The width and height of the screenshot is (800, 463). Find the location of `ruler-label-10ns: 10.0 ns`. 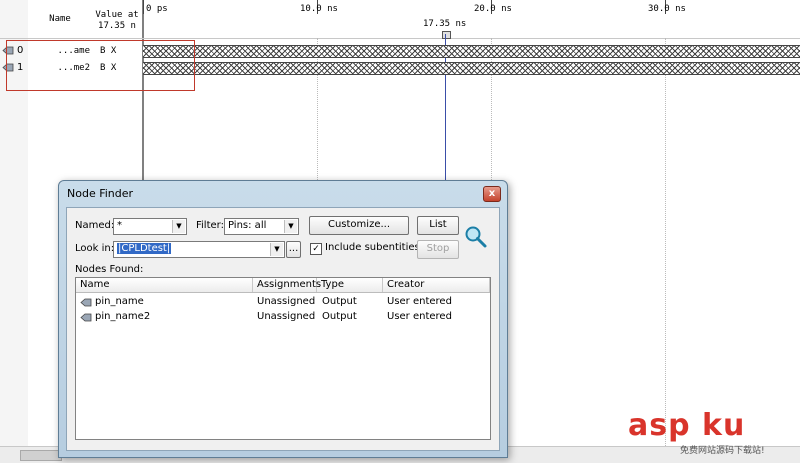

ruler-label-10ns: 10.0 ns is located at coordinates (319, 9).